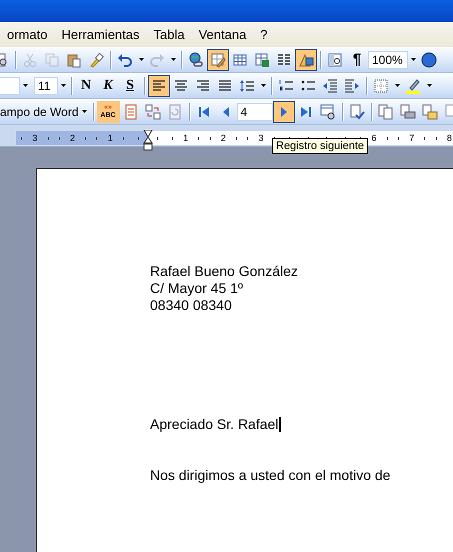 The width and height of the screenshot is (453, 552). I want to click on align-left-icon, so click(159, 86).